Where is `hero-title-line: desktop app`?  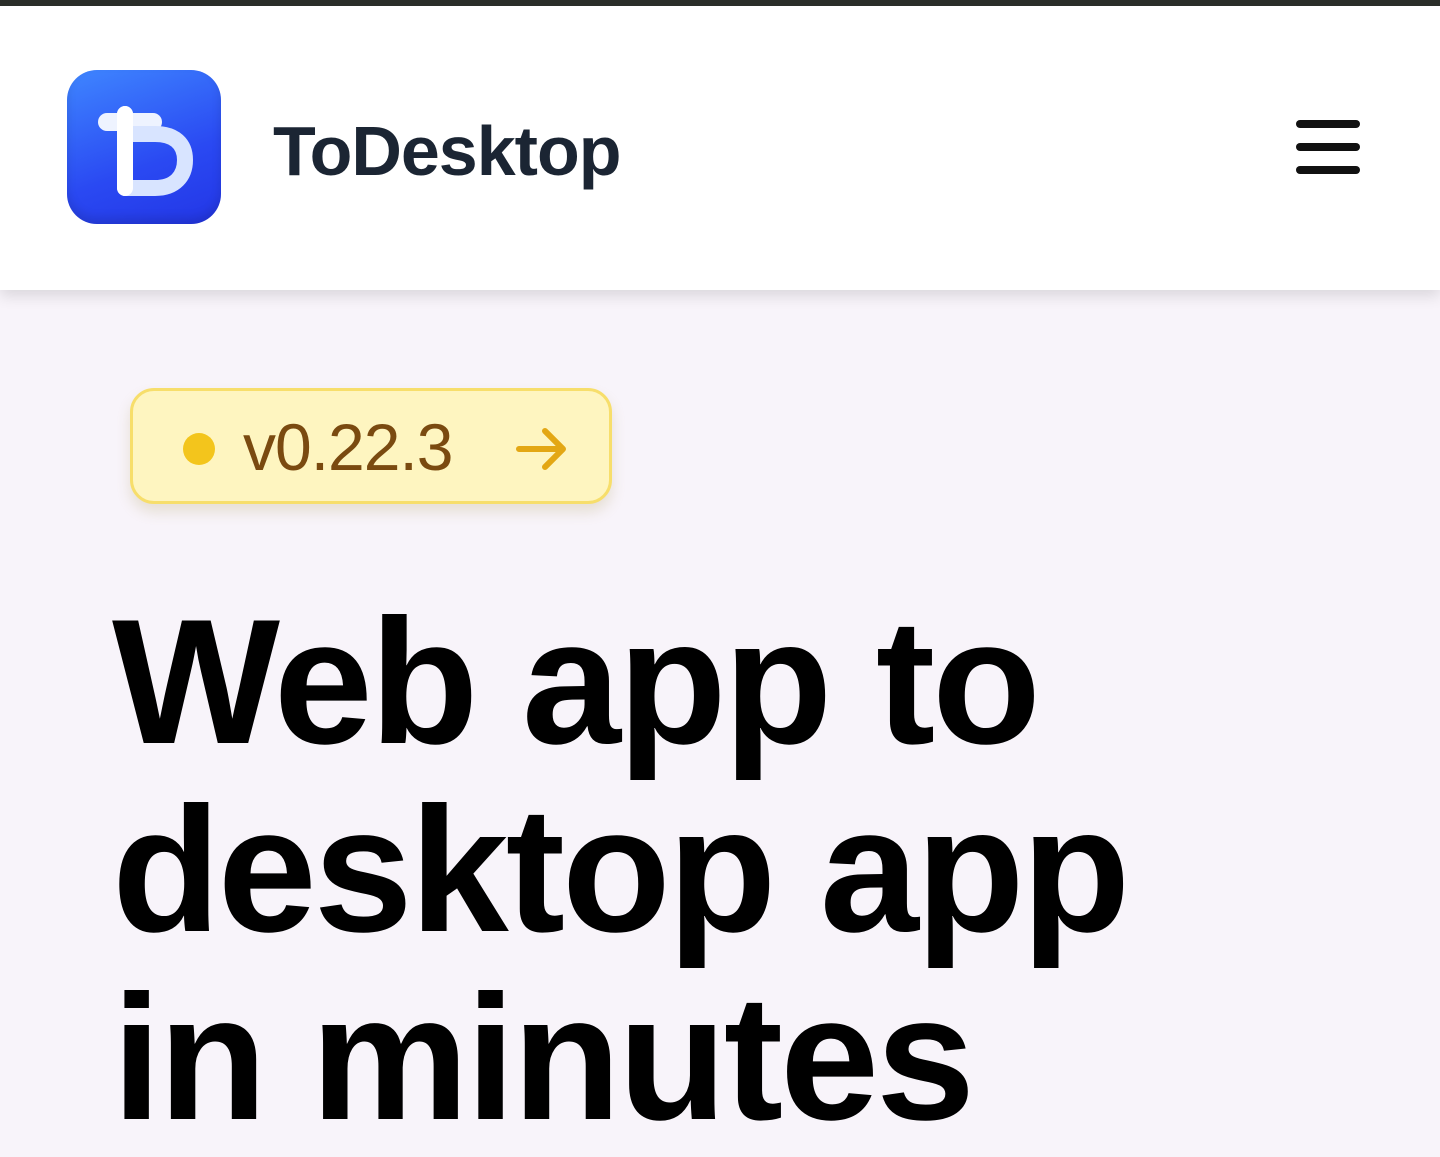 hero-title-line: desktop app is located at coordinates (621, 869).